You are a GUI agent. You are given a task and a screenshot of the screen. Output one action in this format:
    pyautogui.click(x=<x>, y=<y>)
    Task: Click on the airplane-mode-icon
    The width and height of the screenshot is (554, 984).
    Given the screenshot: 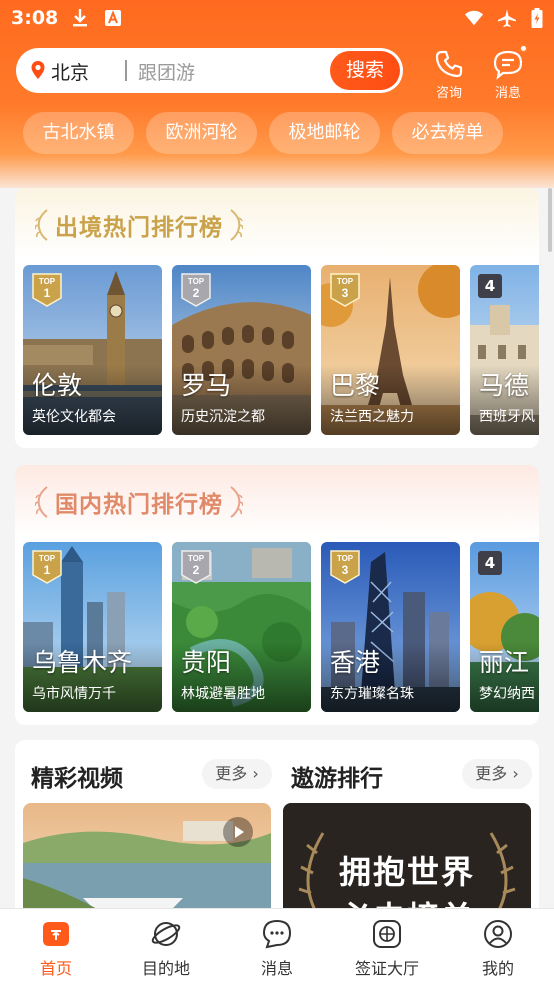 What is the action you would take?
    pyautogui.click(x=507, y=18)
    